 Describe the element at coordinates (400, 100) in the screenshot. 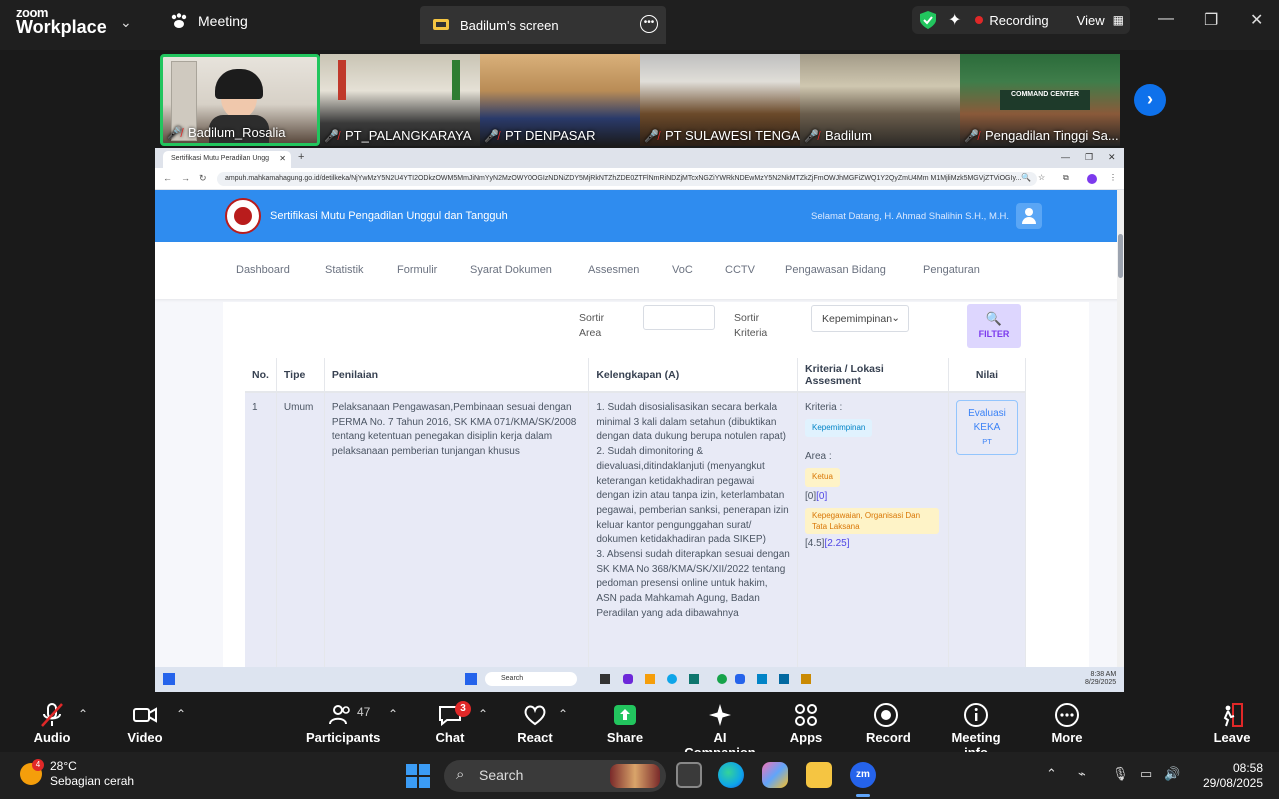

I see `participant-video-tile: 🎤̸ PT_PALANGKARAYA` at that location.